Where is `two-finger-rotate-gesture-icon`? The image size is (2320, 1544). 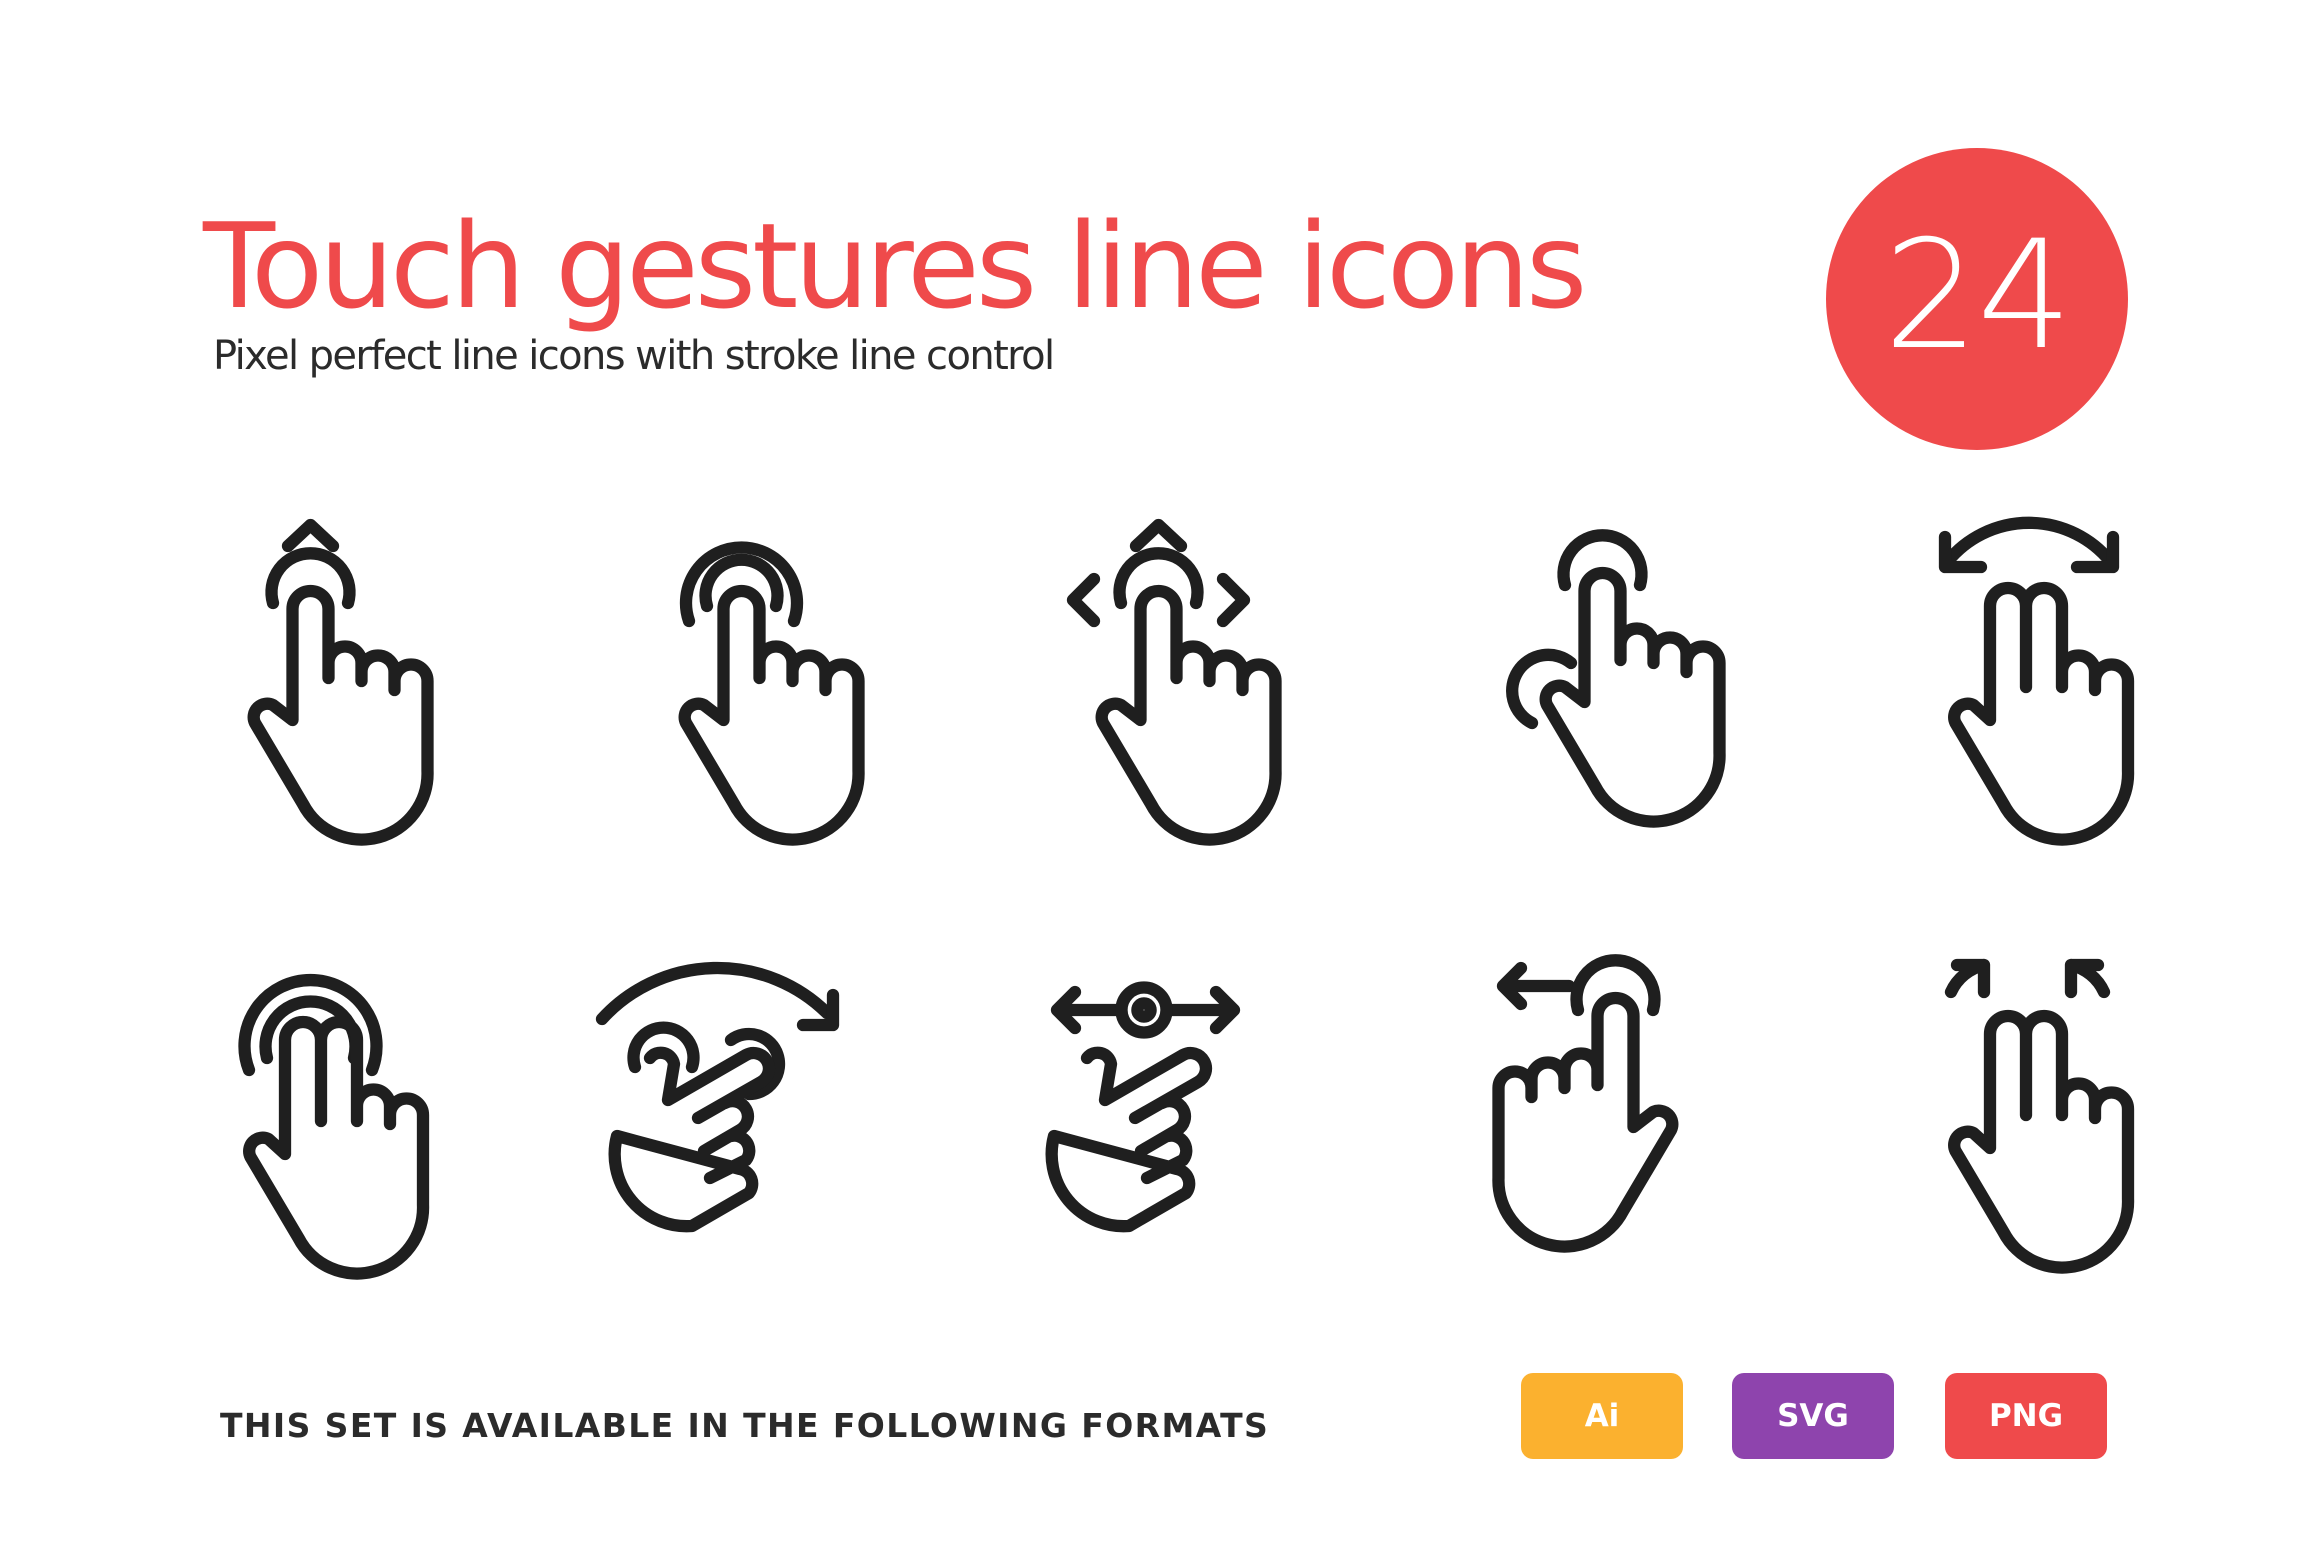 two-finger-rotate-gesture-icon is located at coordinates (2036, 681).